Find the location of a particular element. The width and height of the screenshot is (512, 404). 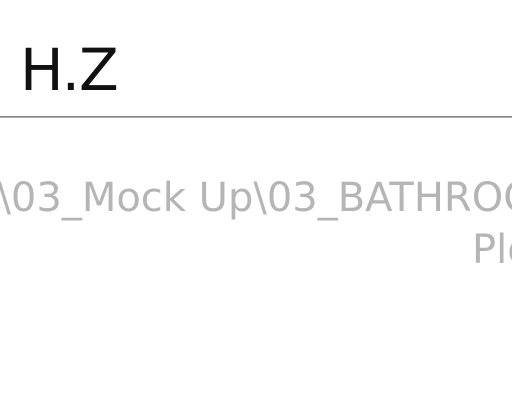

file-path-text: 0\03_Mock Up\03_BATHROO is located at coordinates (256, 198).